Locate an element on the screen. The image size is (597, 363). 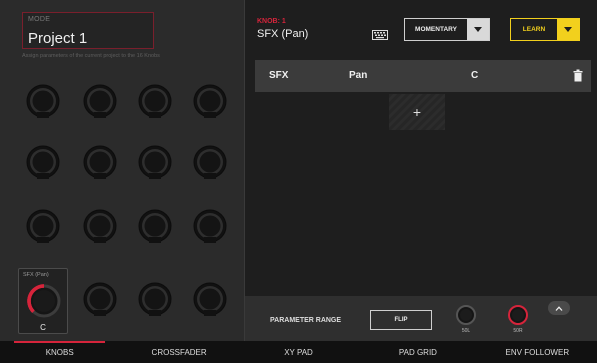
parameter-range-bar: PARAMETER RANGE FLIP 50L 50R is located at coordinates (421, 318).